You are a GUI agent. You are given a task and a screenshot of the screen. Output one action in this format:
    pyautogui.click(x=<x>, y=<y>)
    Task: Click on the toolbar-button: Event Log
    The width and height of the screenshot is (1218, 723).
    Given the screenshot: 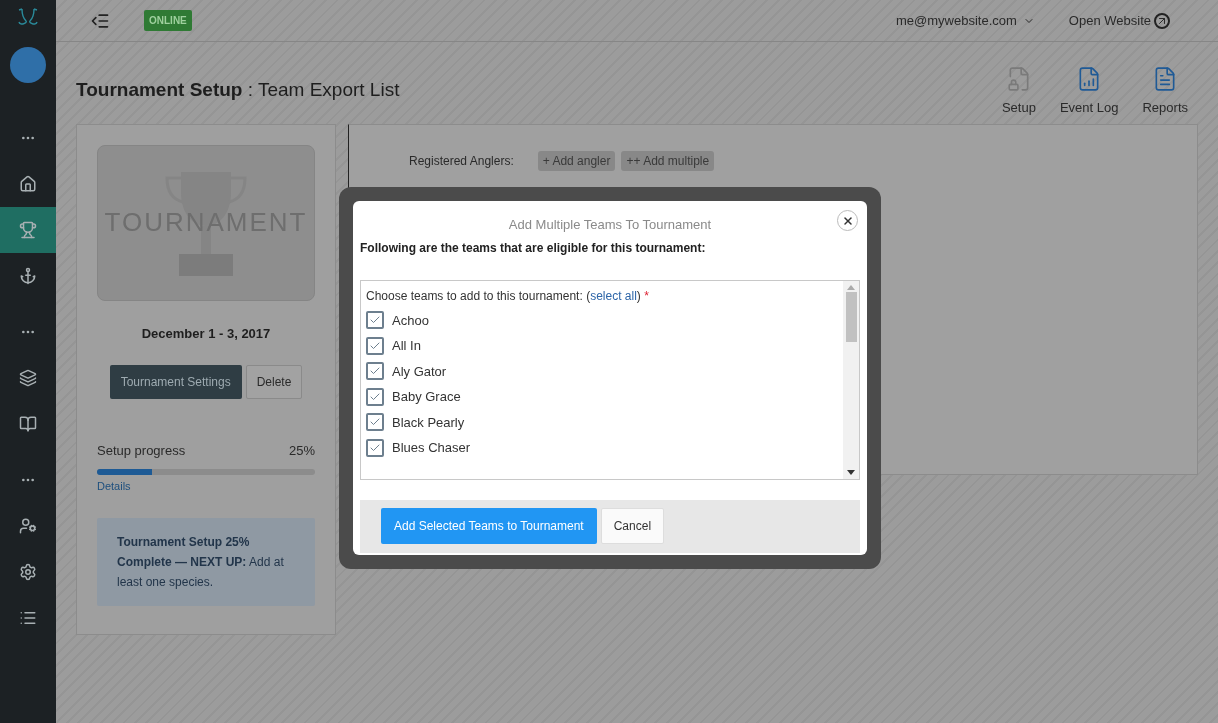 What is the action you would take?
    pyautogui.click(x=1089, y=92)
    